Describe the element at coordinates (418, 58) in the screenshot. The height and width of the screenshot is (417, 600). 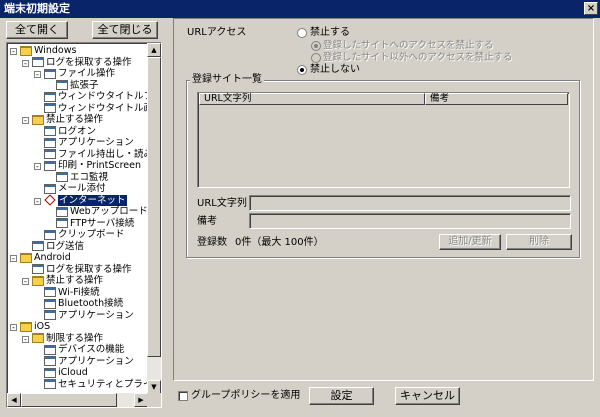
I see `radio-prohibit-unregistered-label: 登録したサイト以外へのアクセスを禁止する` at that location.